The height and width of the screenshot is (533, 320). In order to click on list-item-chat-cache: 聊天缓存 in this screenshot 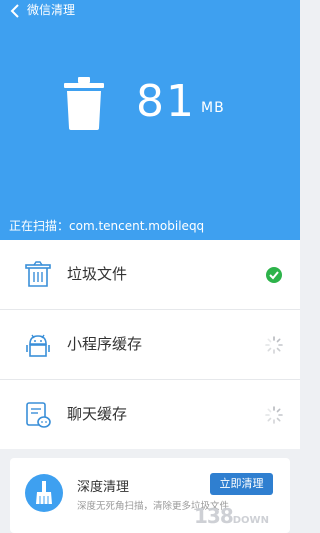, I will do `click(150, 414)`.